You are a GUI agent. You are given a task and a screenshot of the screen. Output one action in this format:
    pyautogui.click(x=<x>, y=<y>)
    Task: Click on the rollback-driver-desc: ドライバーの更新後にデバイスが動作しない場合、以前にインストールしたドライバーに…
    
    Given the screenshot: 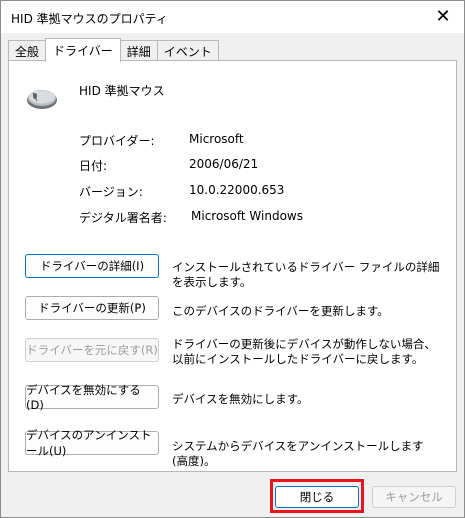 What is the action you would take?
    pyautogui.click(x=304, y=351)
    